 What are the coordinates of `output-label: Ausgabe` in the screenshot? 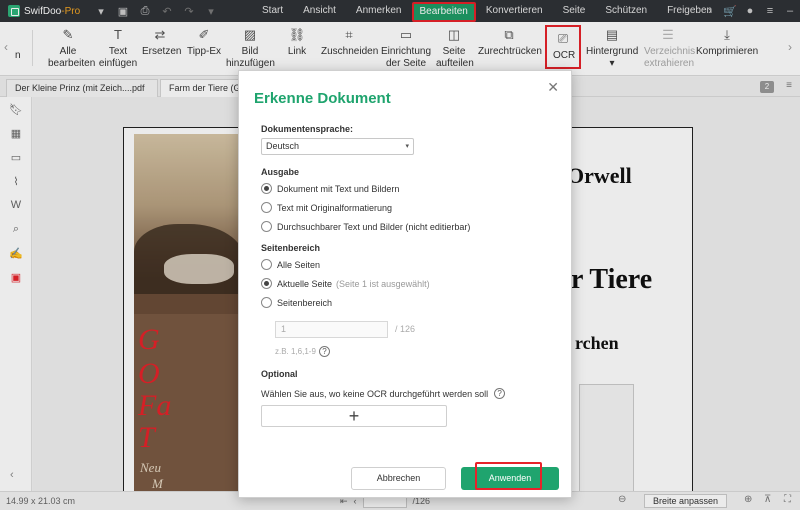 It's located at (280, 172).